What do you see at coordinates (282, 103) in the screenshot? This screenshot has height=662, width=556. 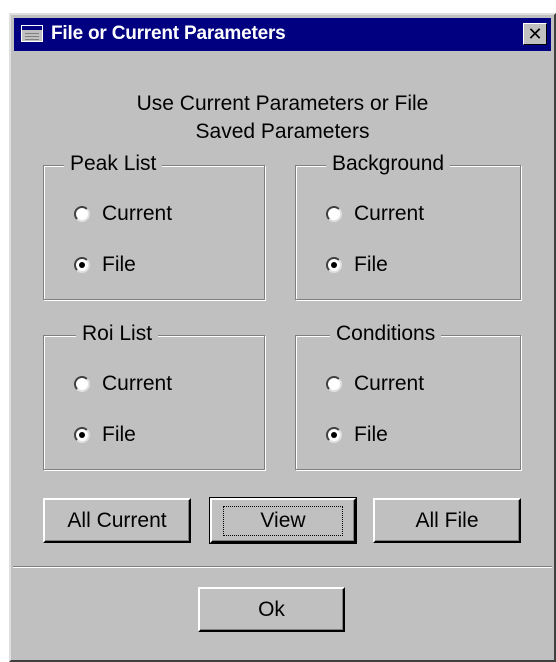 I see `instruction-line-1: Use Current Parameters or File` at bounding box center [282, 103].